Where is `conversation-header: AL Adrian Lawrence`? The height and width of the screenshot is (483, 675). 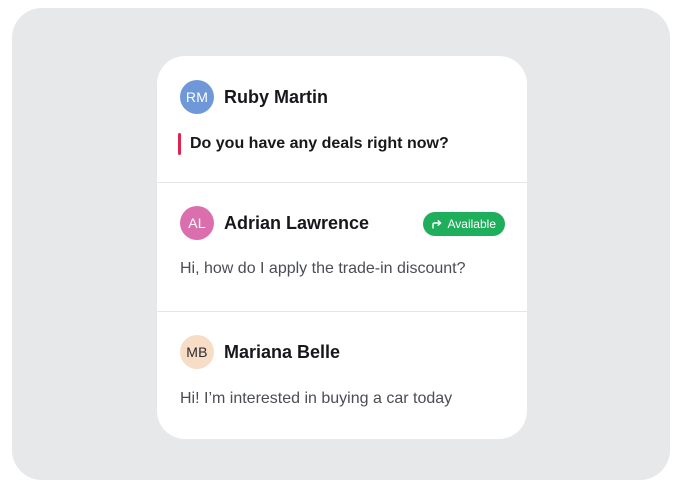
conversation-header: AL Adrian Lawrence is located at coordinates (274, 223).